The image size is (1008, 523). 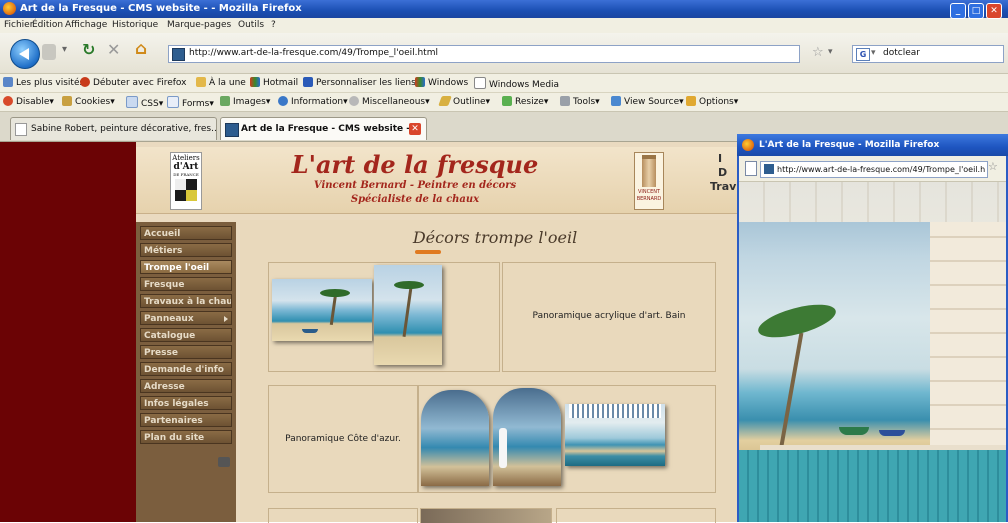 What do you see at coordinates (8, 82) in the screenshot?
I see `bookmark-icon` at bounding box center [8, 82].